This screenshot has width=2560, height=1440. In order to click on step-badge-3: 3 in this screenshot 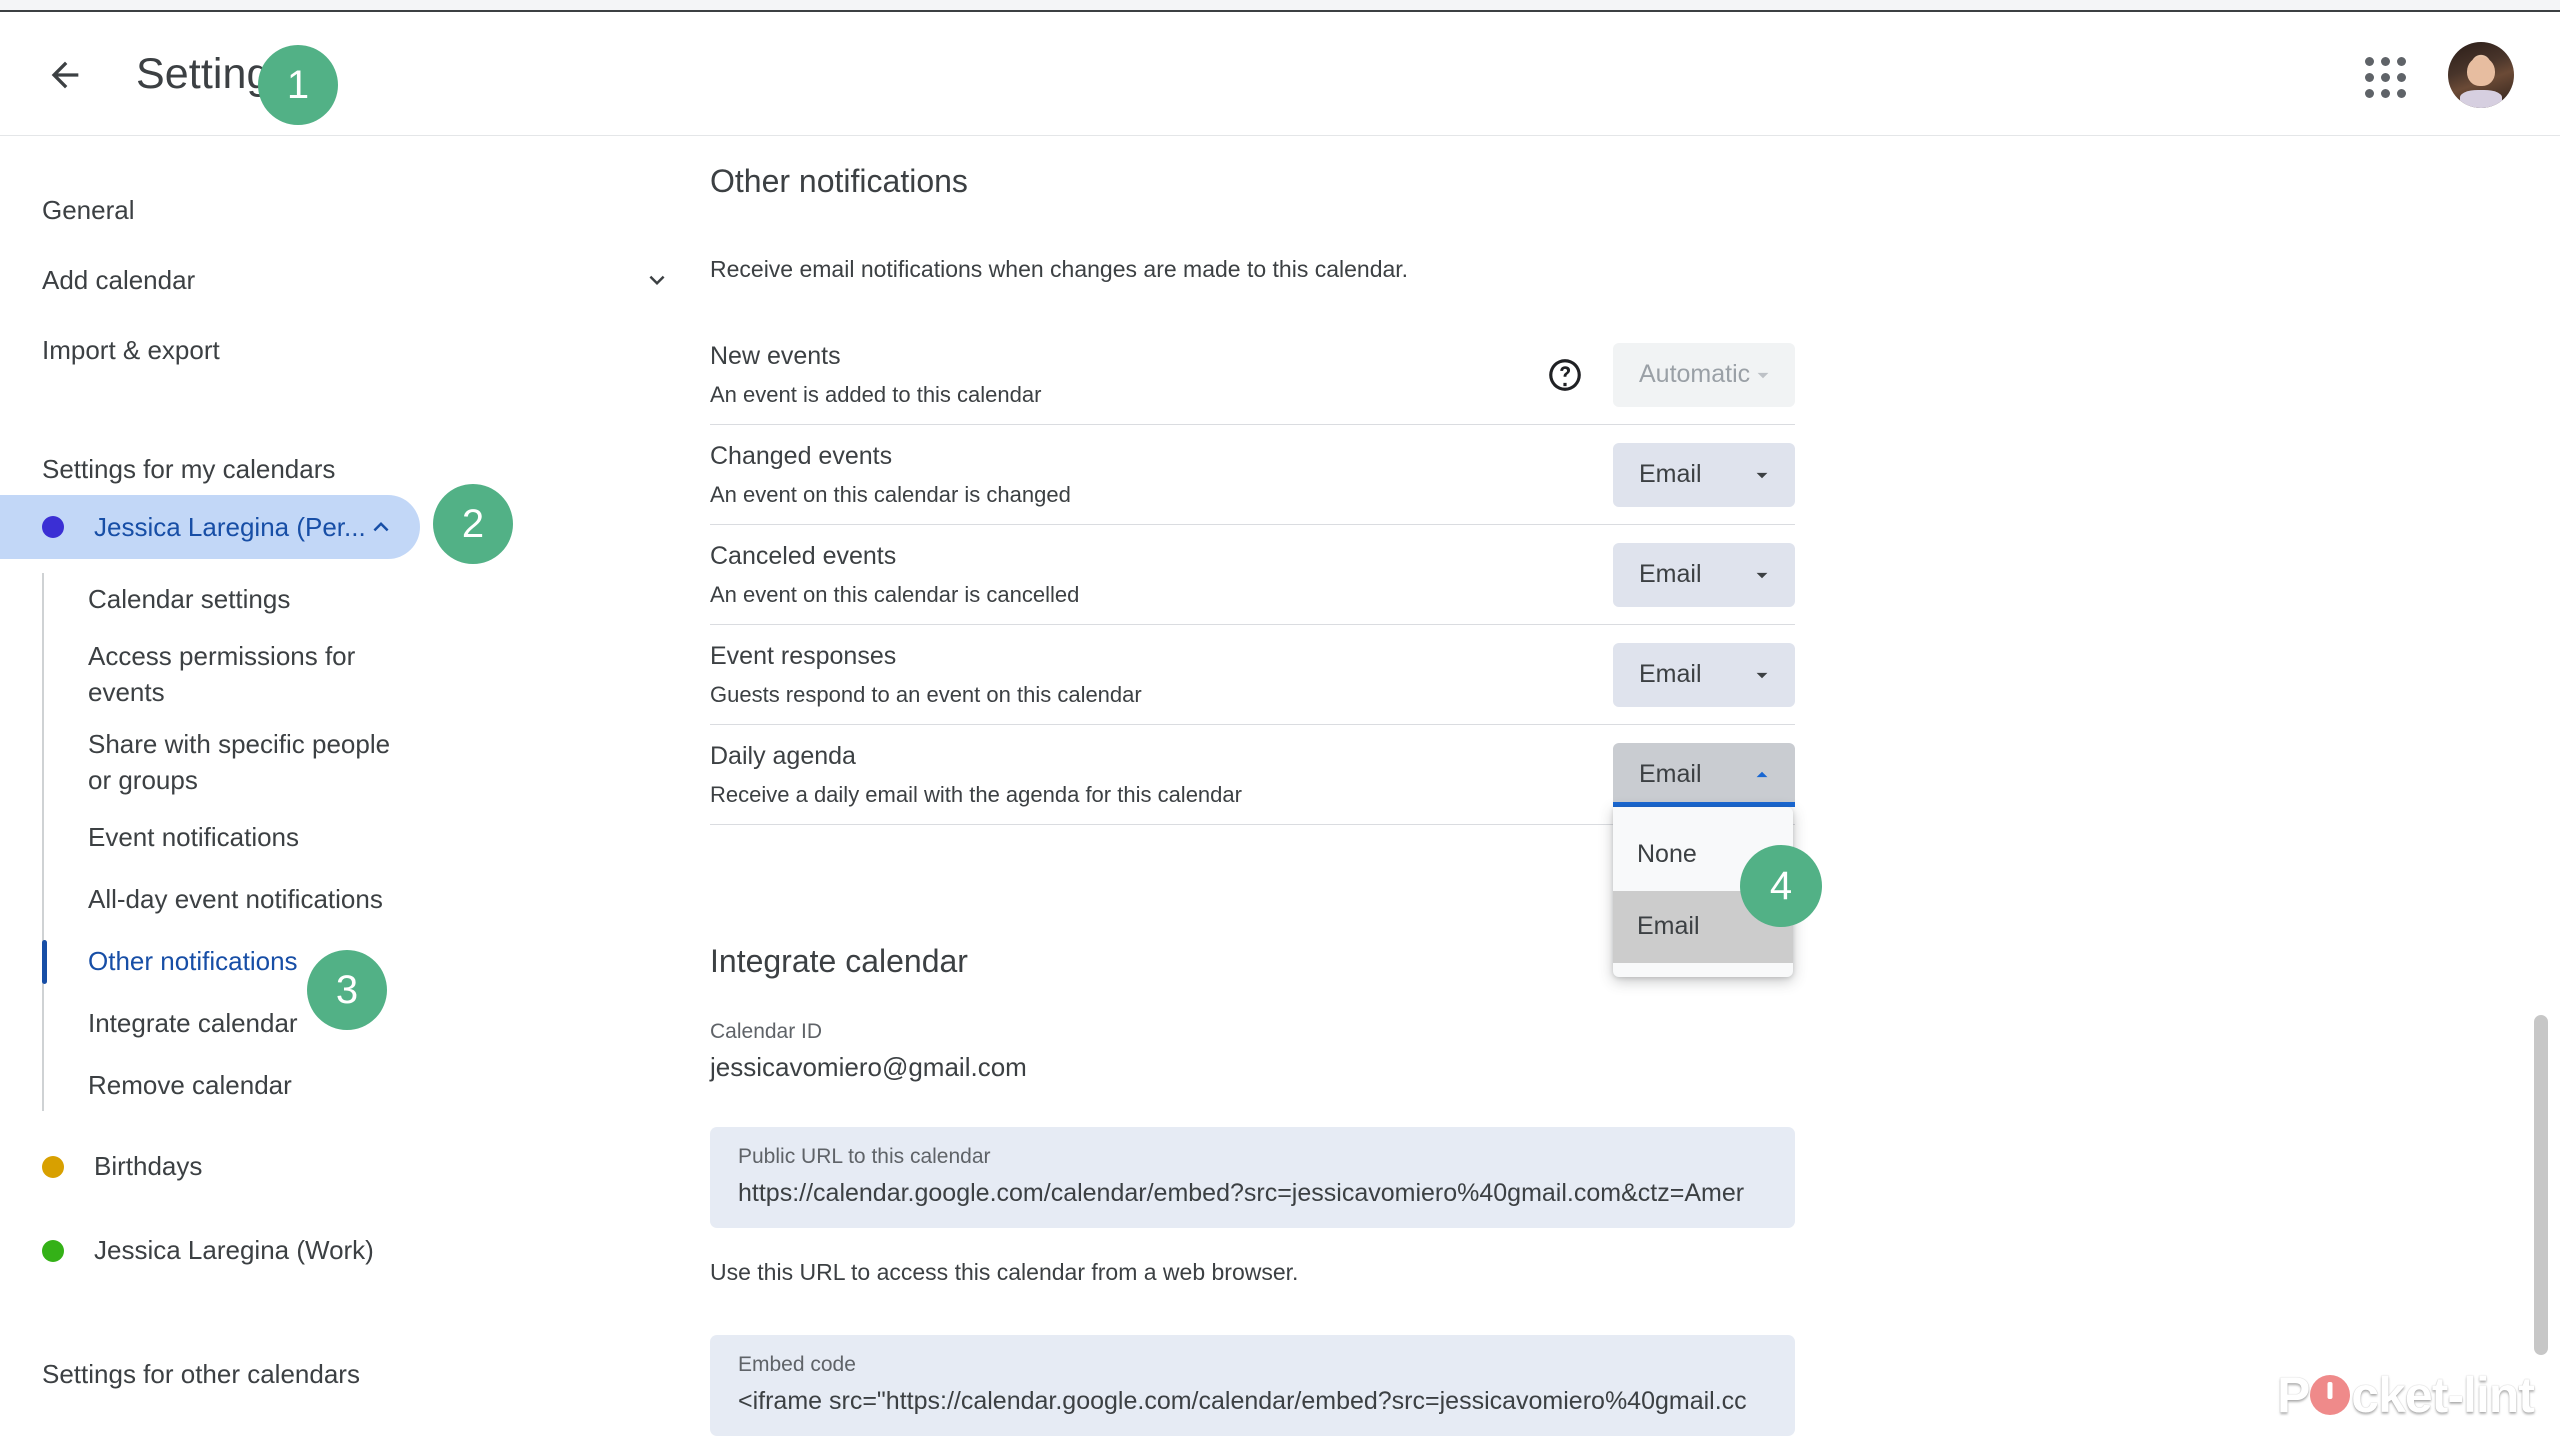, I will do `click(347, 990)`.